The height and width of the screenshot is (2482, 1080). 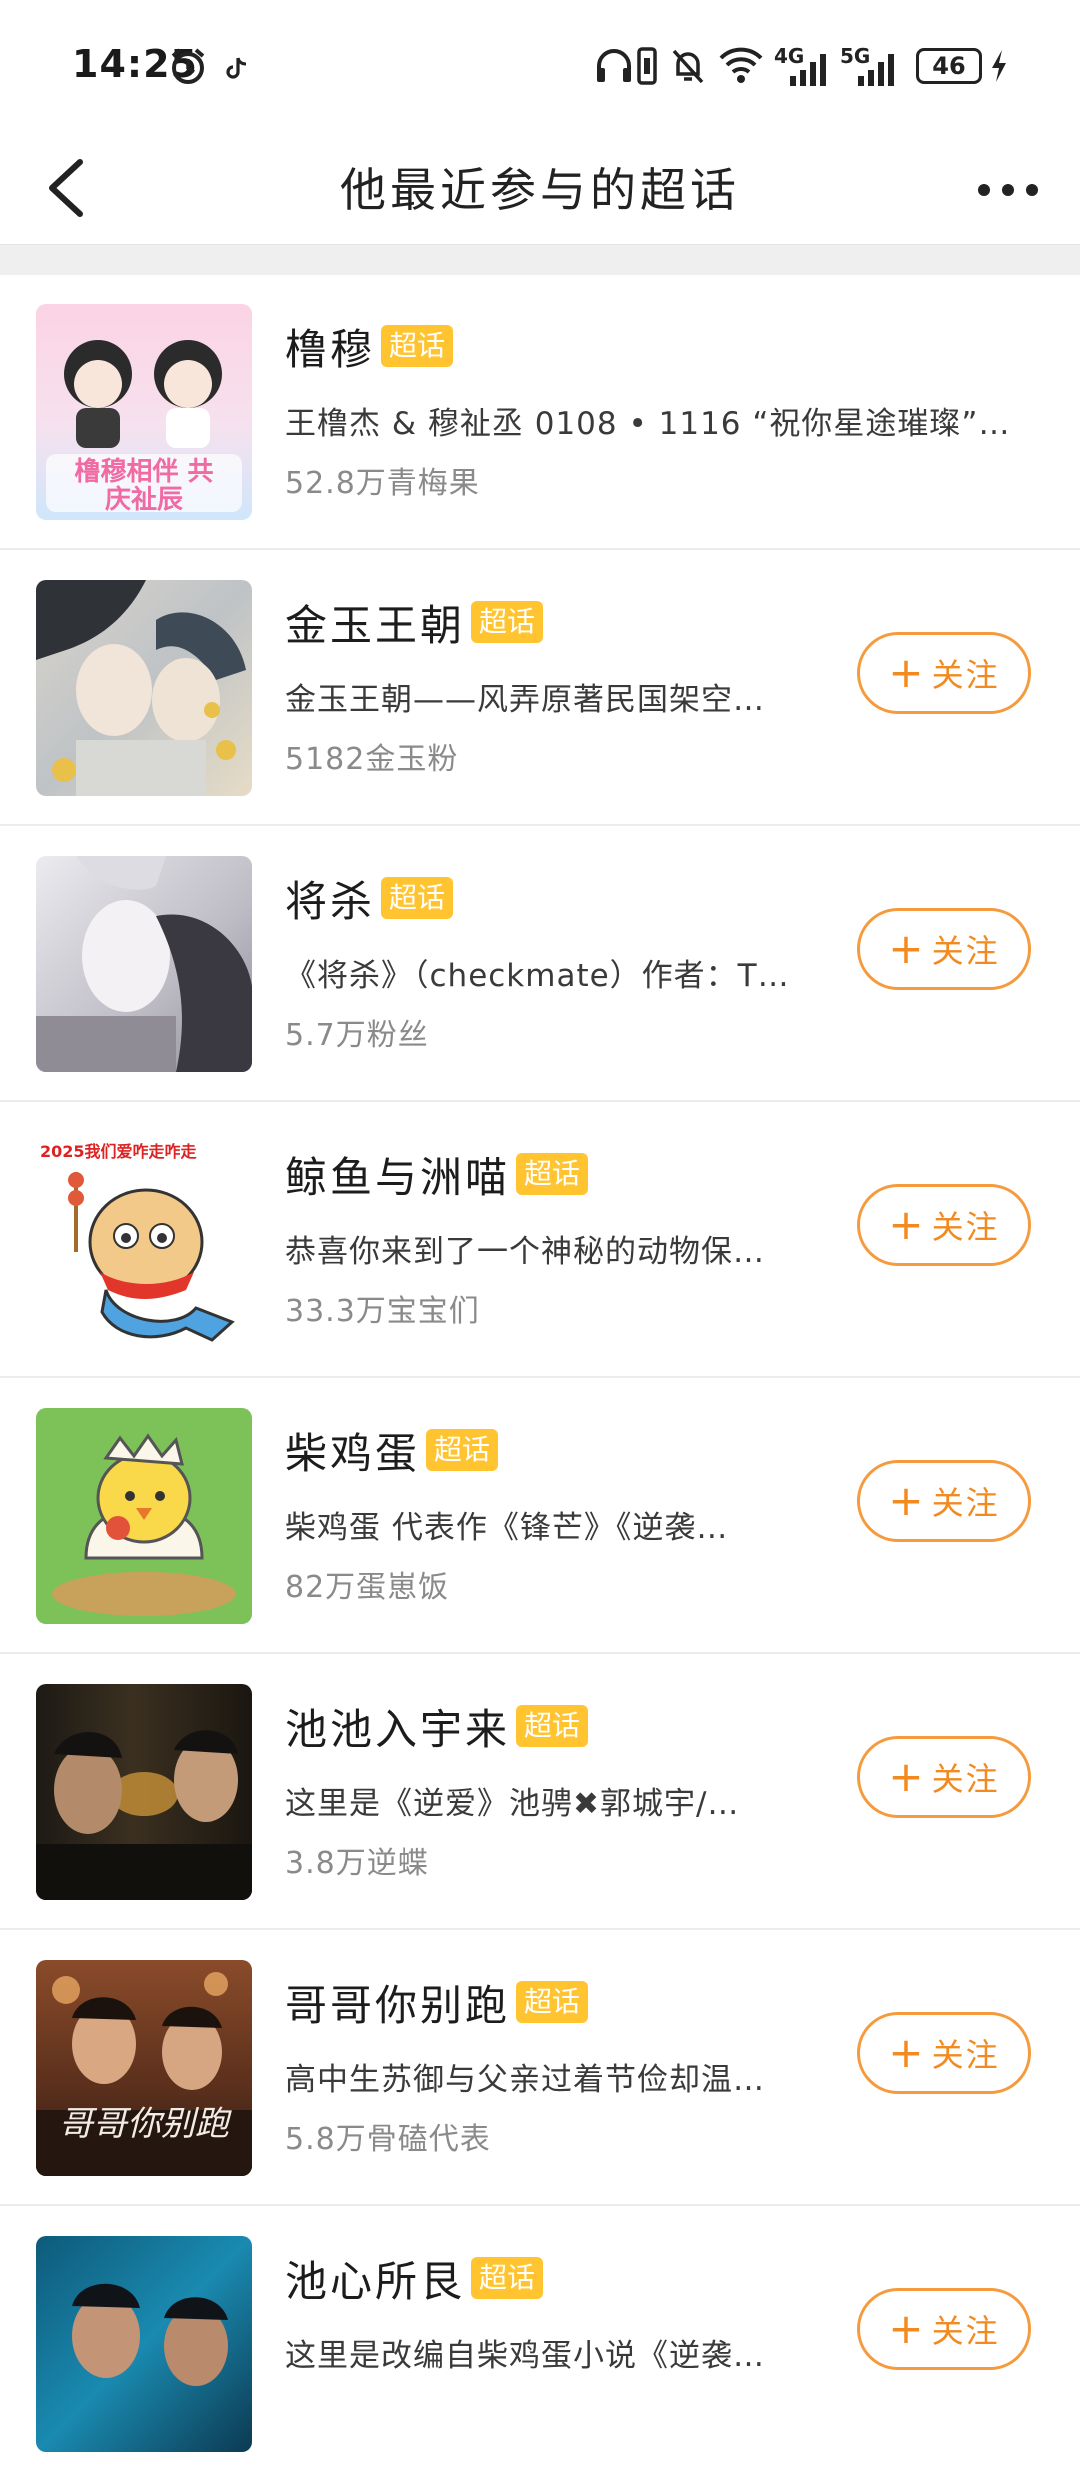 I want to click on topic-fan-count: 82万蛋崽饭, so click(x=367, y=1587).